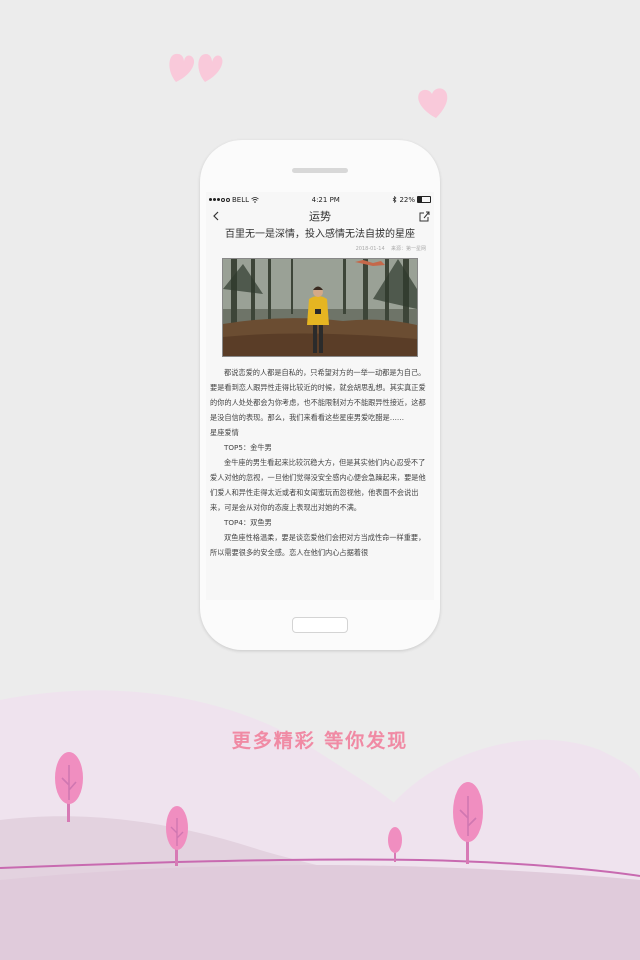 This screenshot has height=960, width=640. I want to click on share-icon, so click(424, 216).